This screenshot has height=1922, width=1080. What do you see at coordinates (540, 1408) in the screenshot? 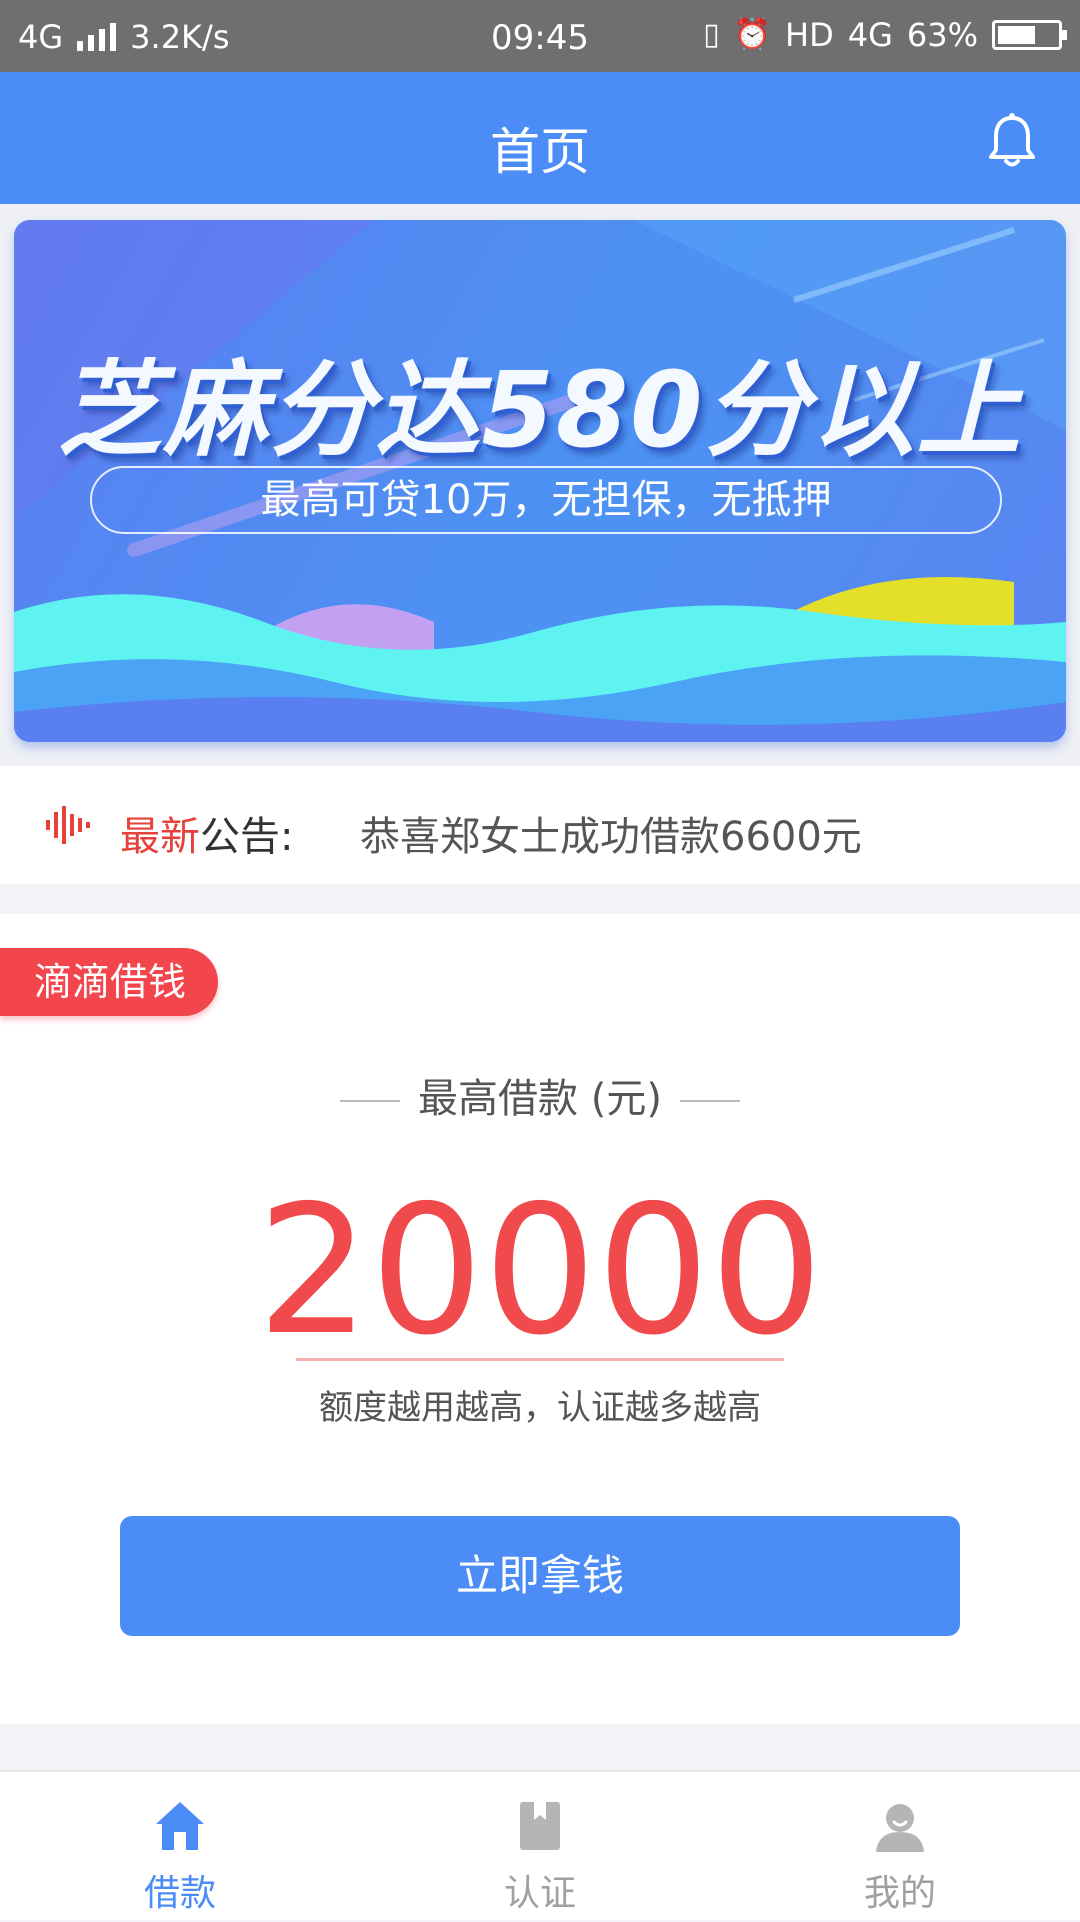
I see `credit-hint: 额度越用越高，认证越多越高` at bounding box center [540, 1408].